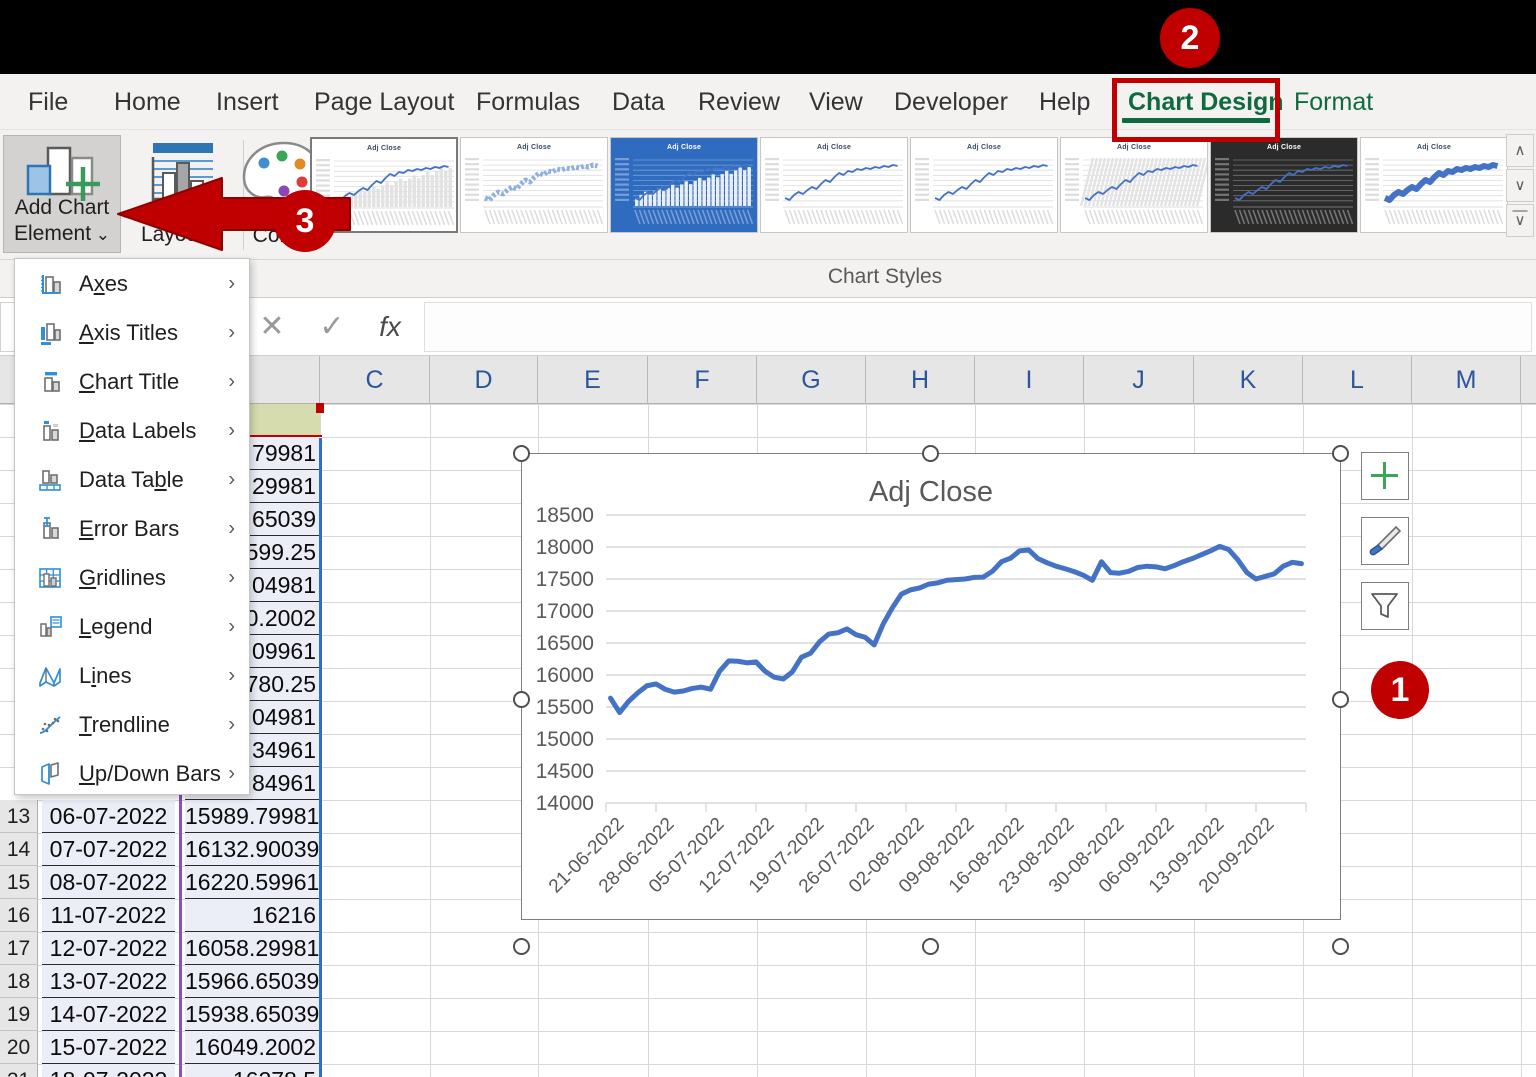 The image size is (1536, 1077). I want to click on row-header-17: 17, so click(19, 948).